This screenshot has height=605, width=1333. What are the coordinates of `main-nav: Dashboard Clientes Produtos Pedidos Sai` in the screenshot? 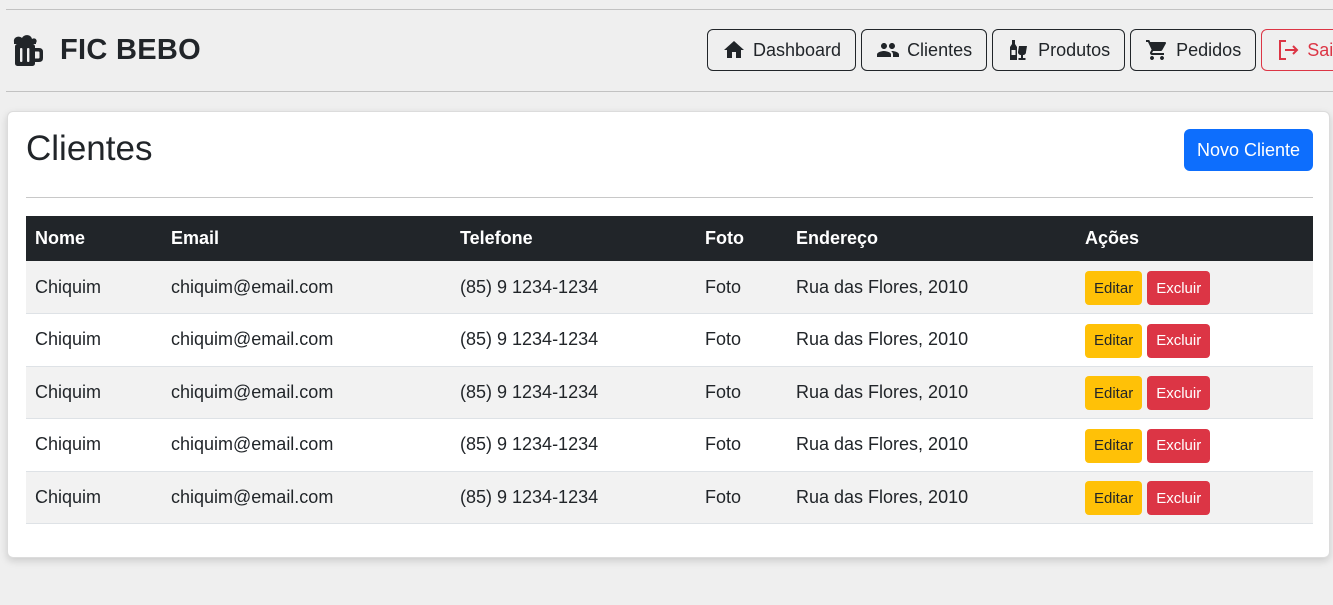 It's located at (1020, 50).